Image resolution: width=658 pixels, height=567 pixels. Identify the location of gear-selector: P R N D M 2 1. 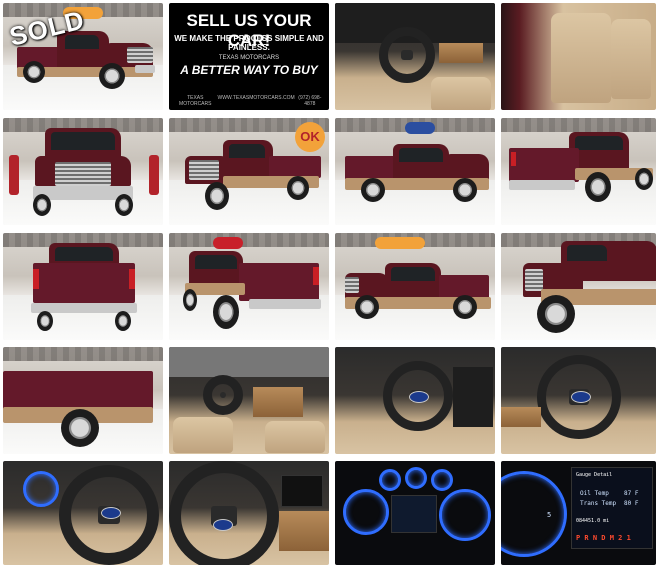
(603, 538).